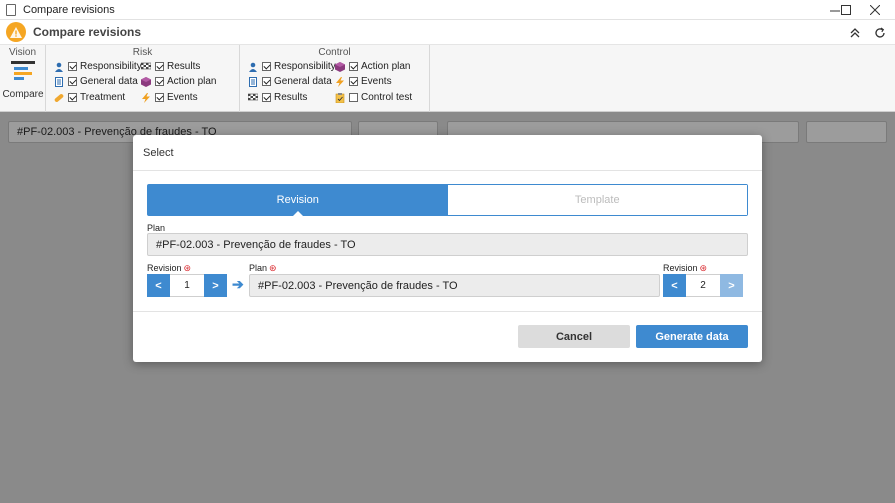 This screenshot has width=895, height=503. Describe the element at coordinates (266, 81) in the screenshot. I see `control-general-data-checkbox` at that location.